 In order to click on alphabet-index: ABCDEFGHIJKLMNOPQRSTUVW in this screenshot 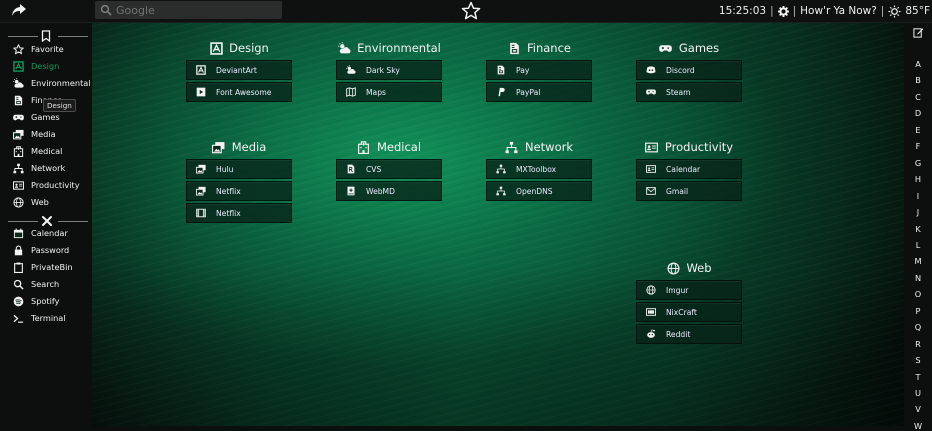, I will do `click(918, 227)`.